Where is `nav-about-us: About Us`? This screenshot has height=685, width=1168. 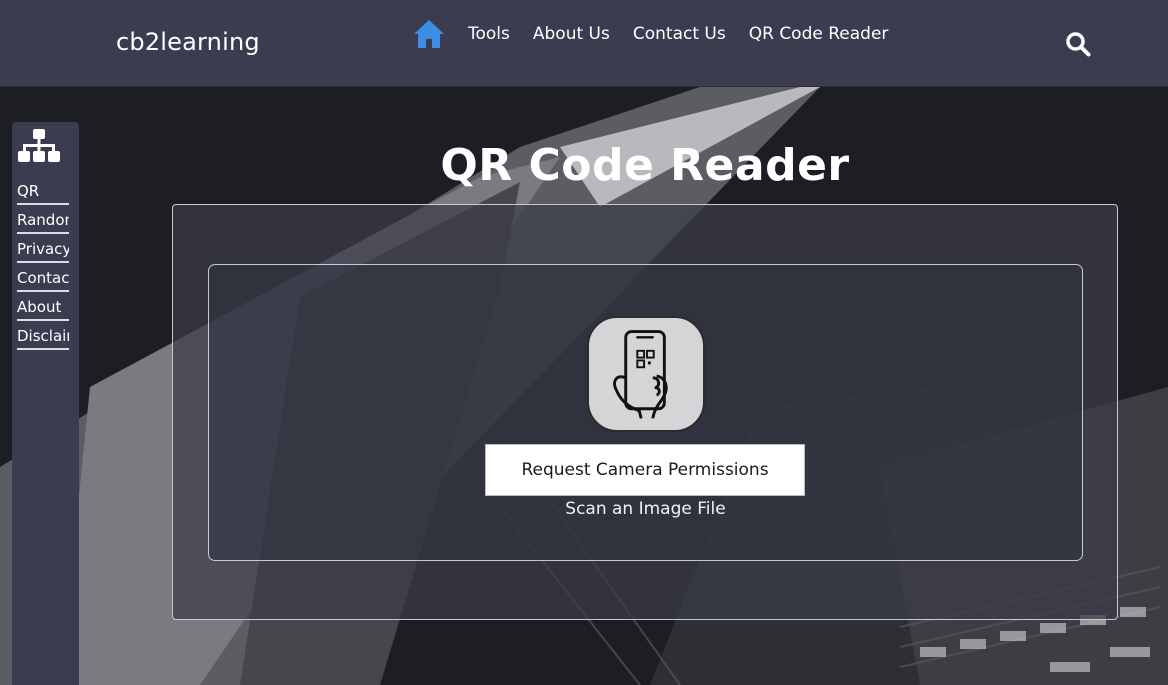
nav-about-us: About Us is located at coordinates (571, 34).